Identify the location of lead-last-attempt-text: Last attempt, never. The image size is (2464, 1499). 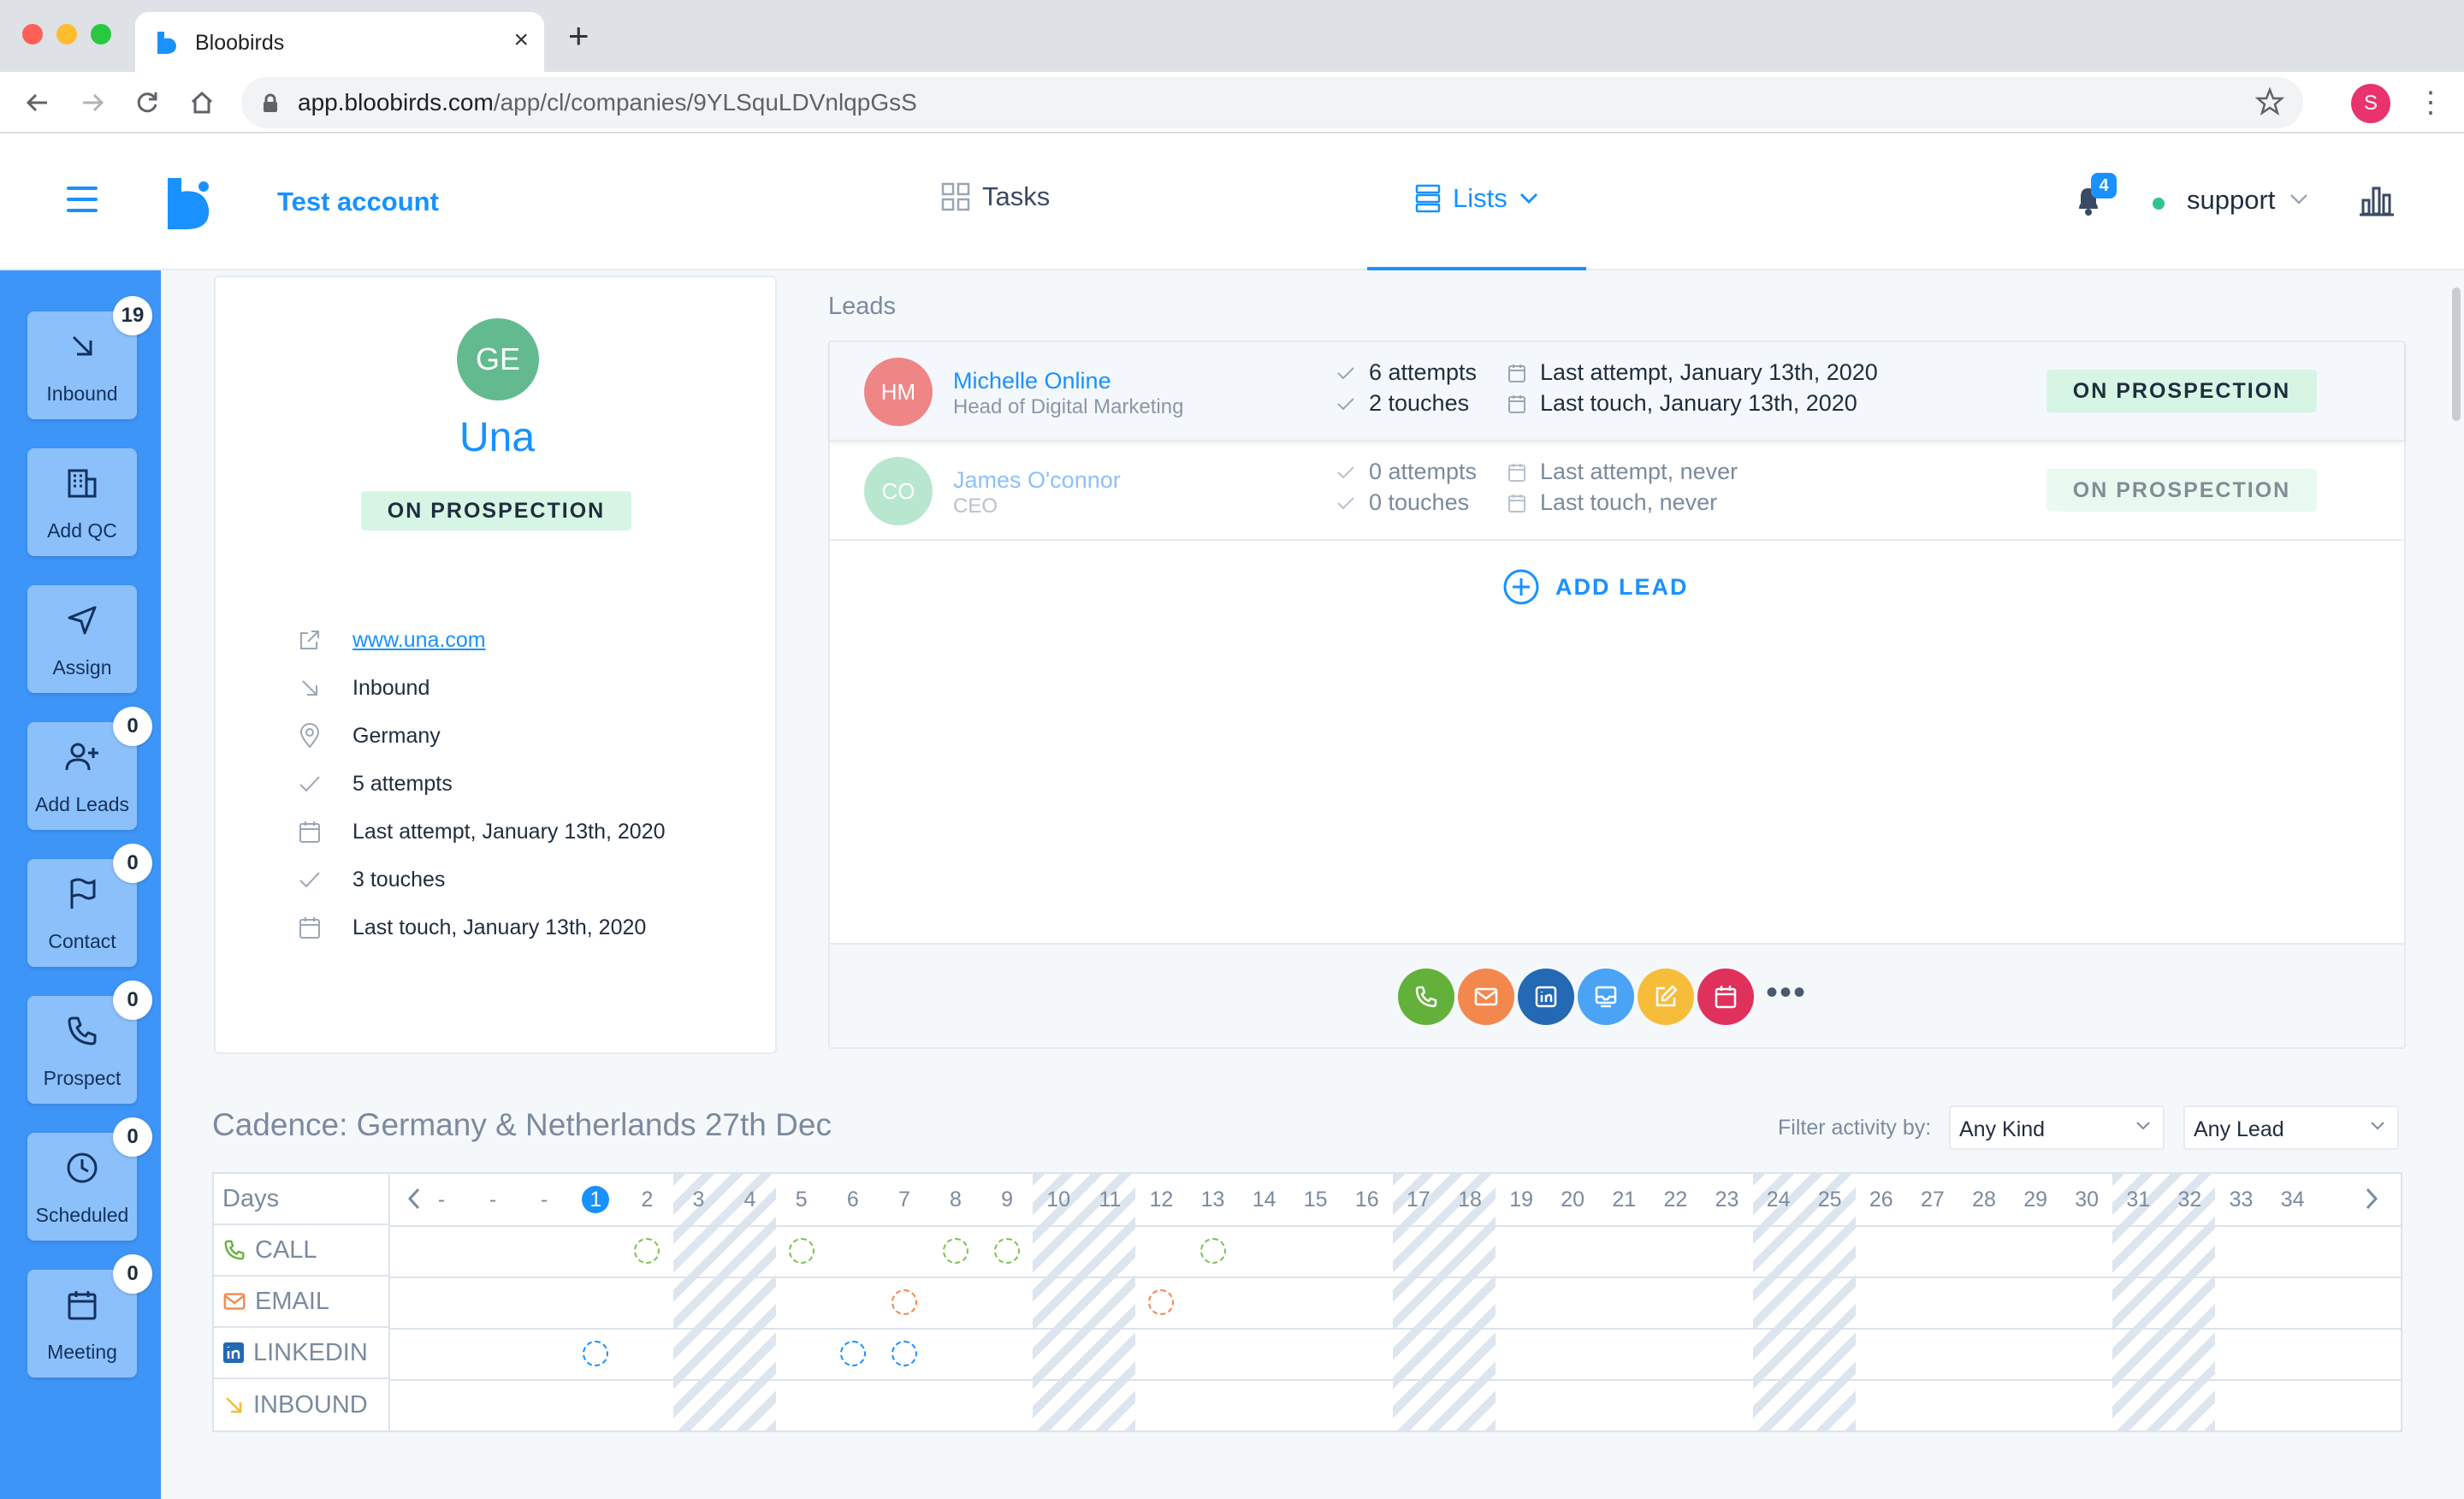
(1639, 471).